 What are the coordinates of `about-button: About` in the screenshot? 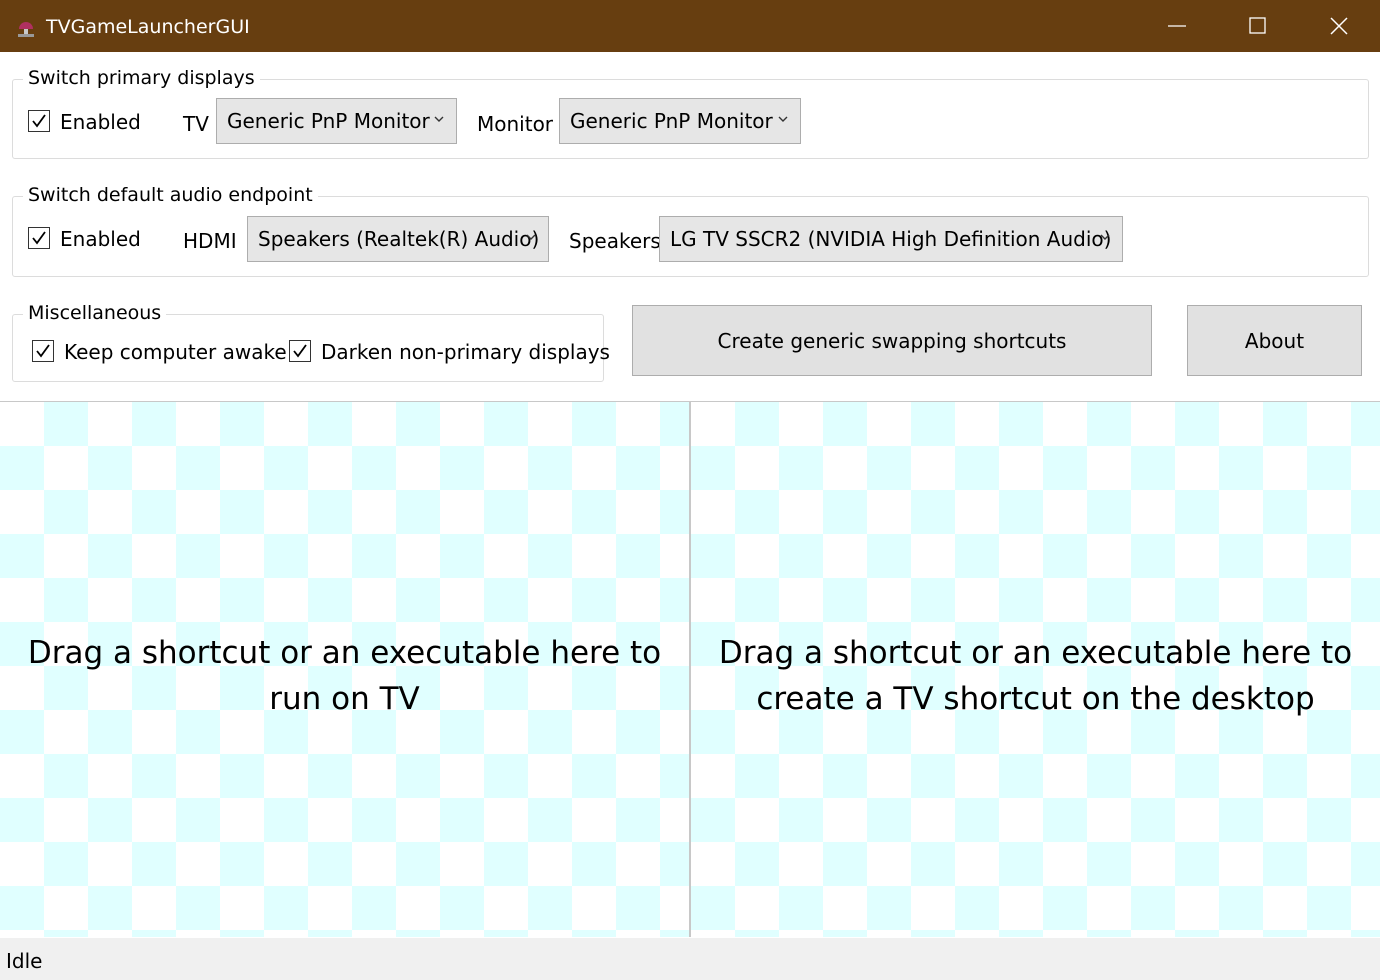 It's located at (1274, 340).